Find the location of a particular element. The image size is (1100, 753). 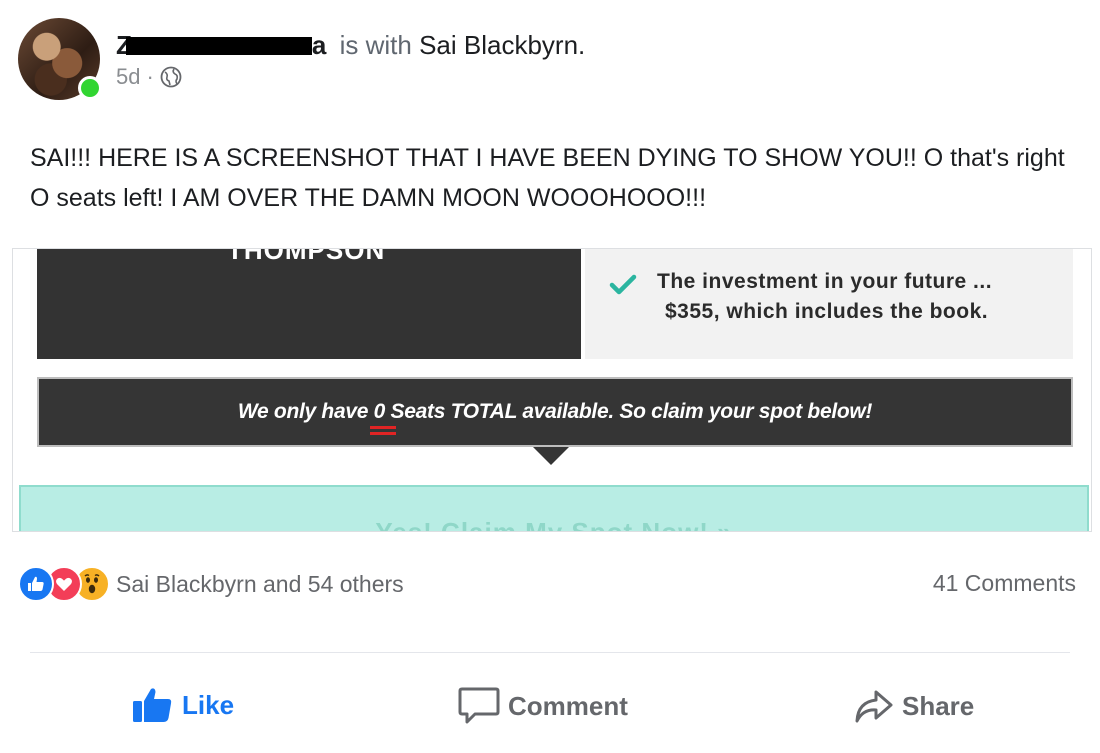

screenshot-dark-panel: THOMPSON is located at coordinates (309, 304).